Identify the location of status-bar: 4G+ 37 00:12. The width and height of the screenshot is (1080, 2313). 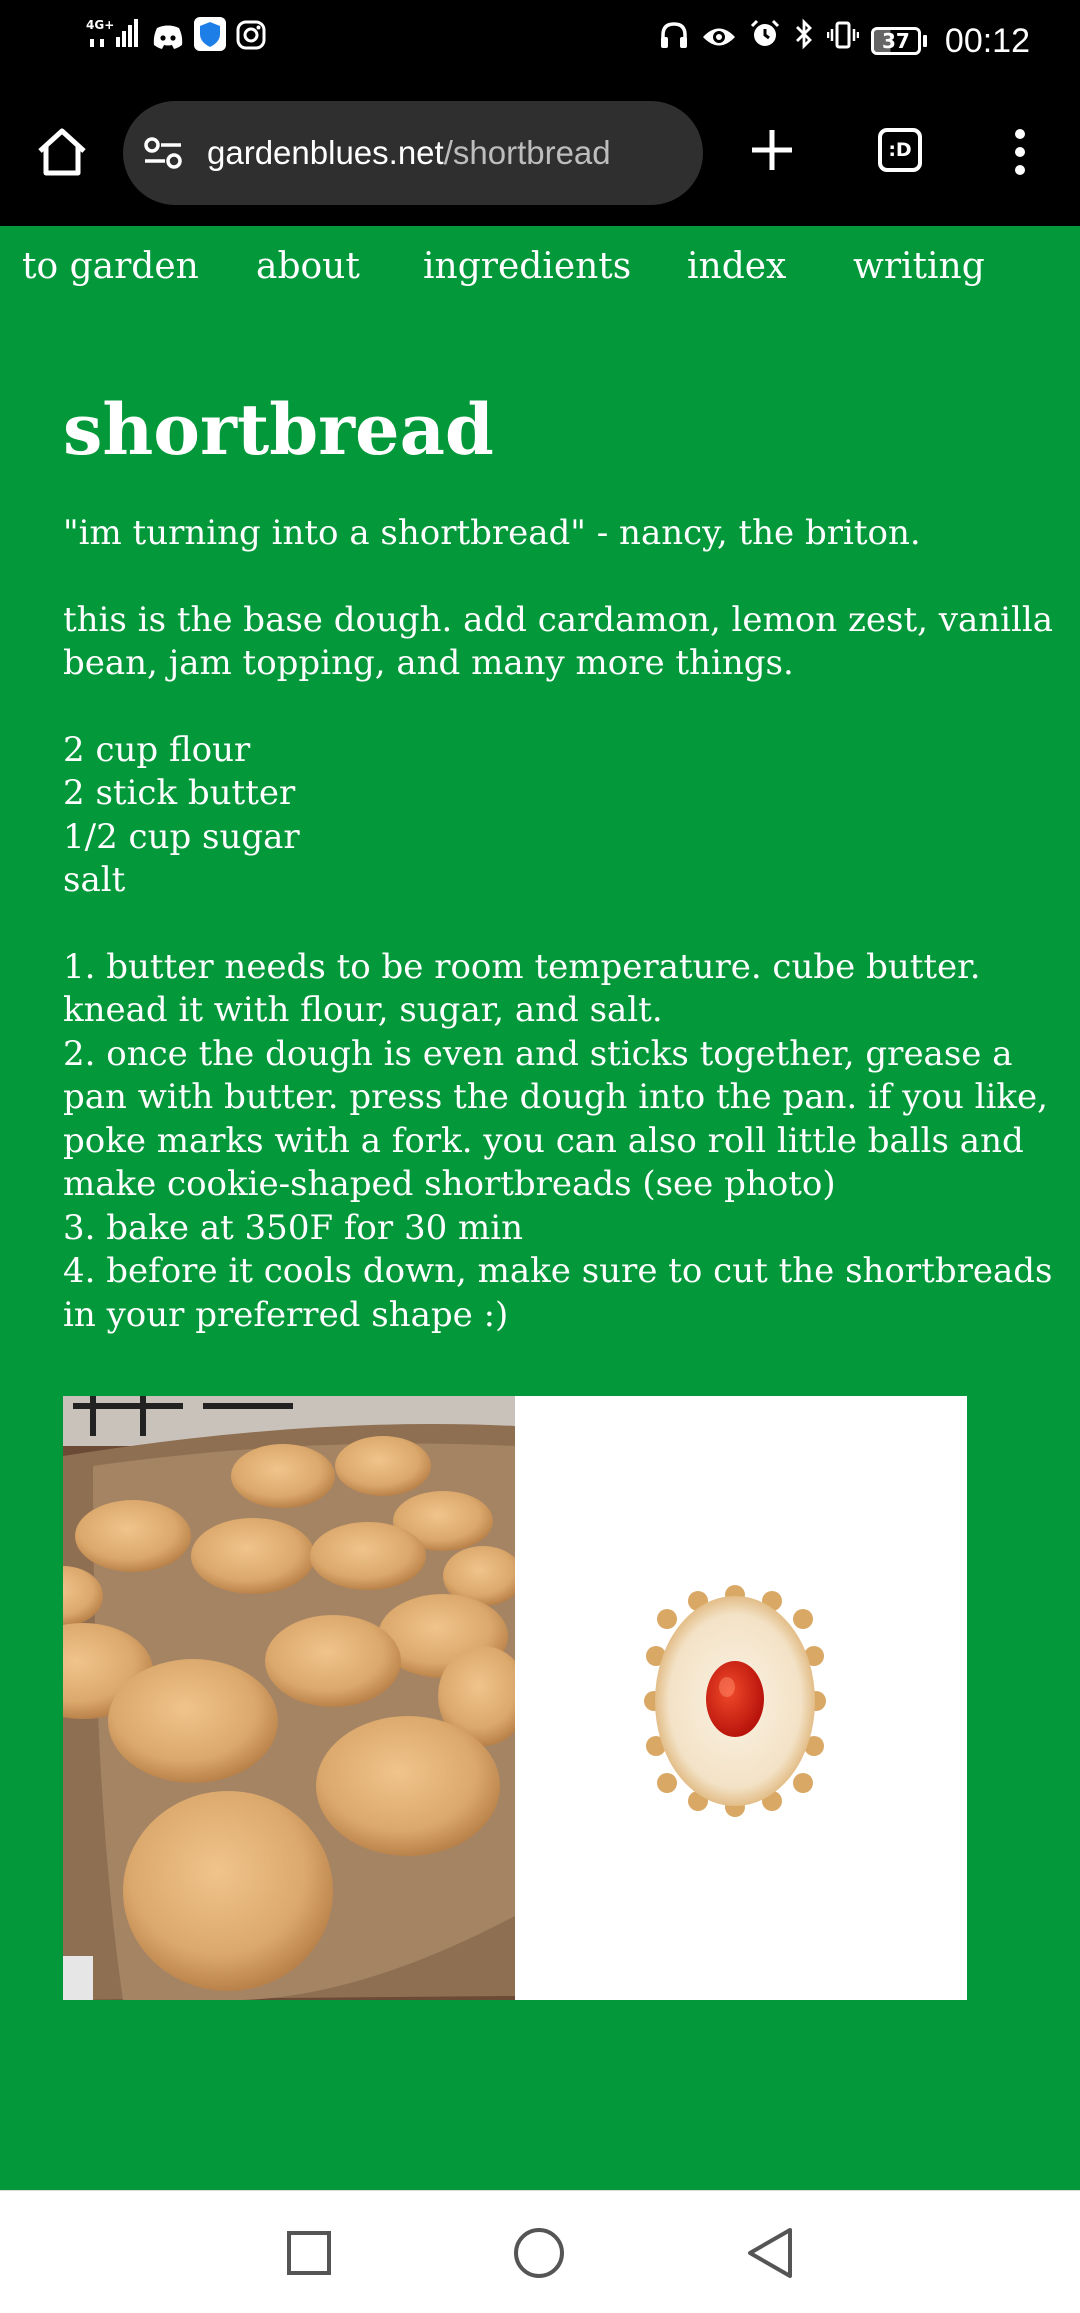
(540, 41).